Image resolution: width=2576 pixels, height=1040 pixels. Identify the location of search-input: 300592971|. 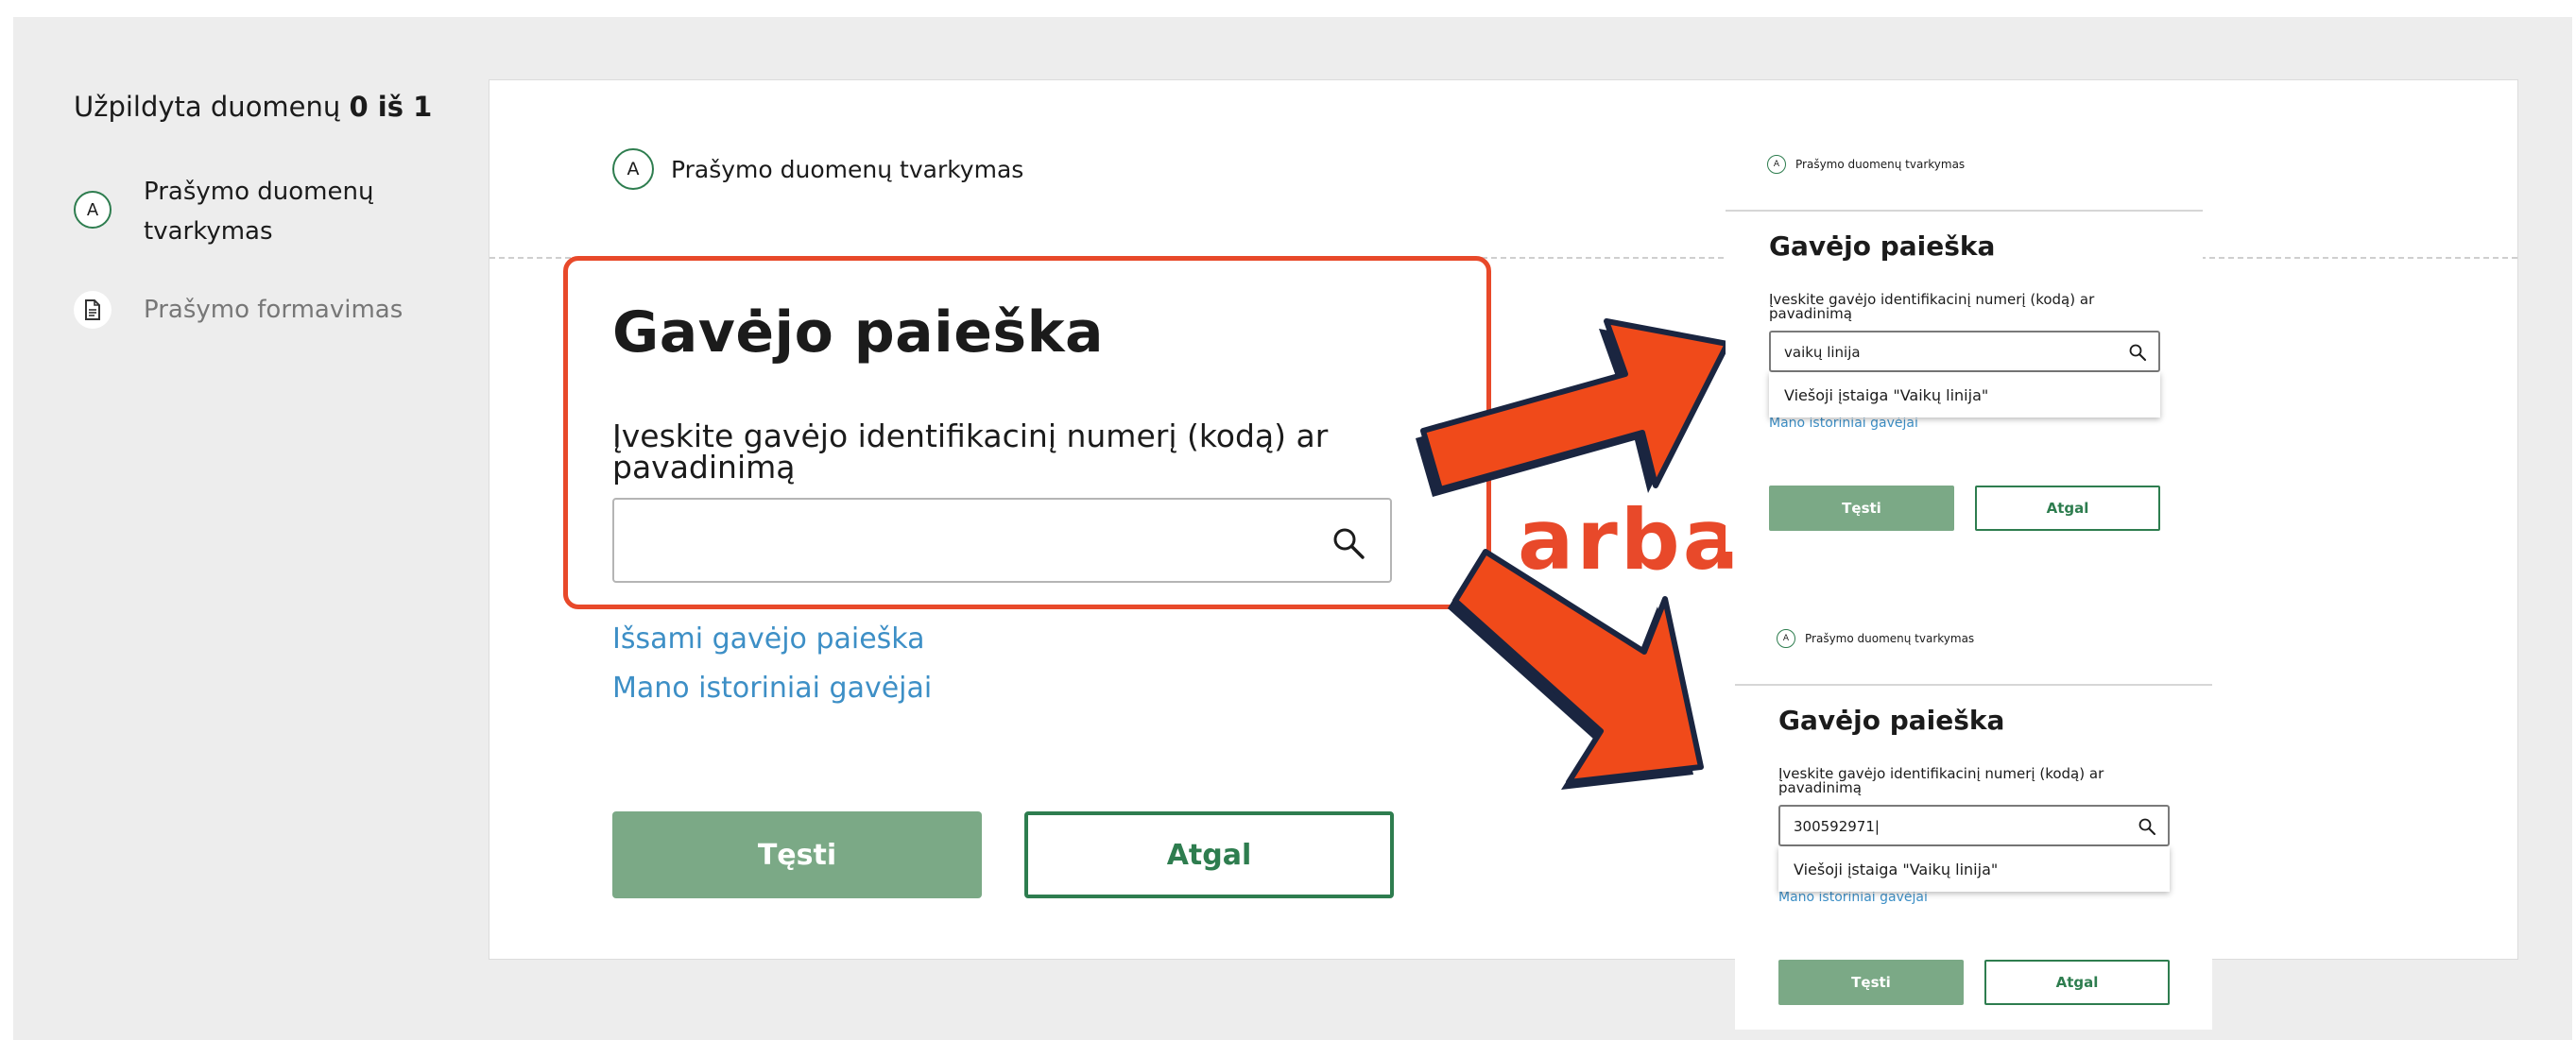
(1974, 825).